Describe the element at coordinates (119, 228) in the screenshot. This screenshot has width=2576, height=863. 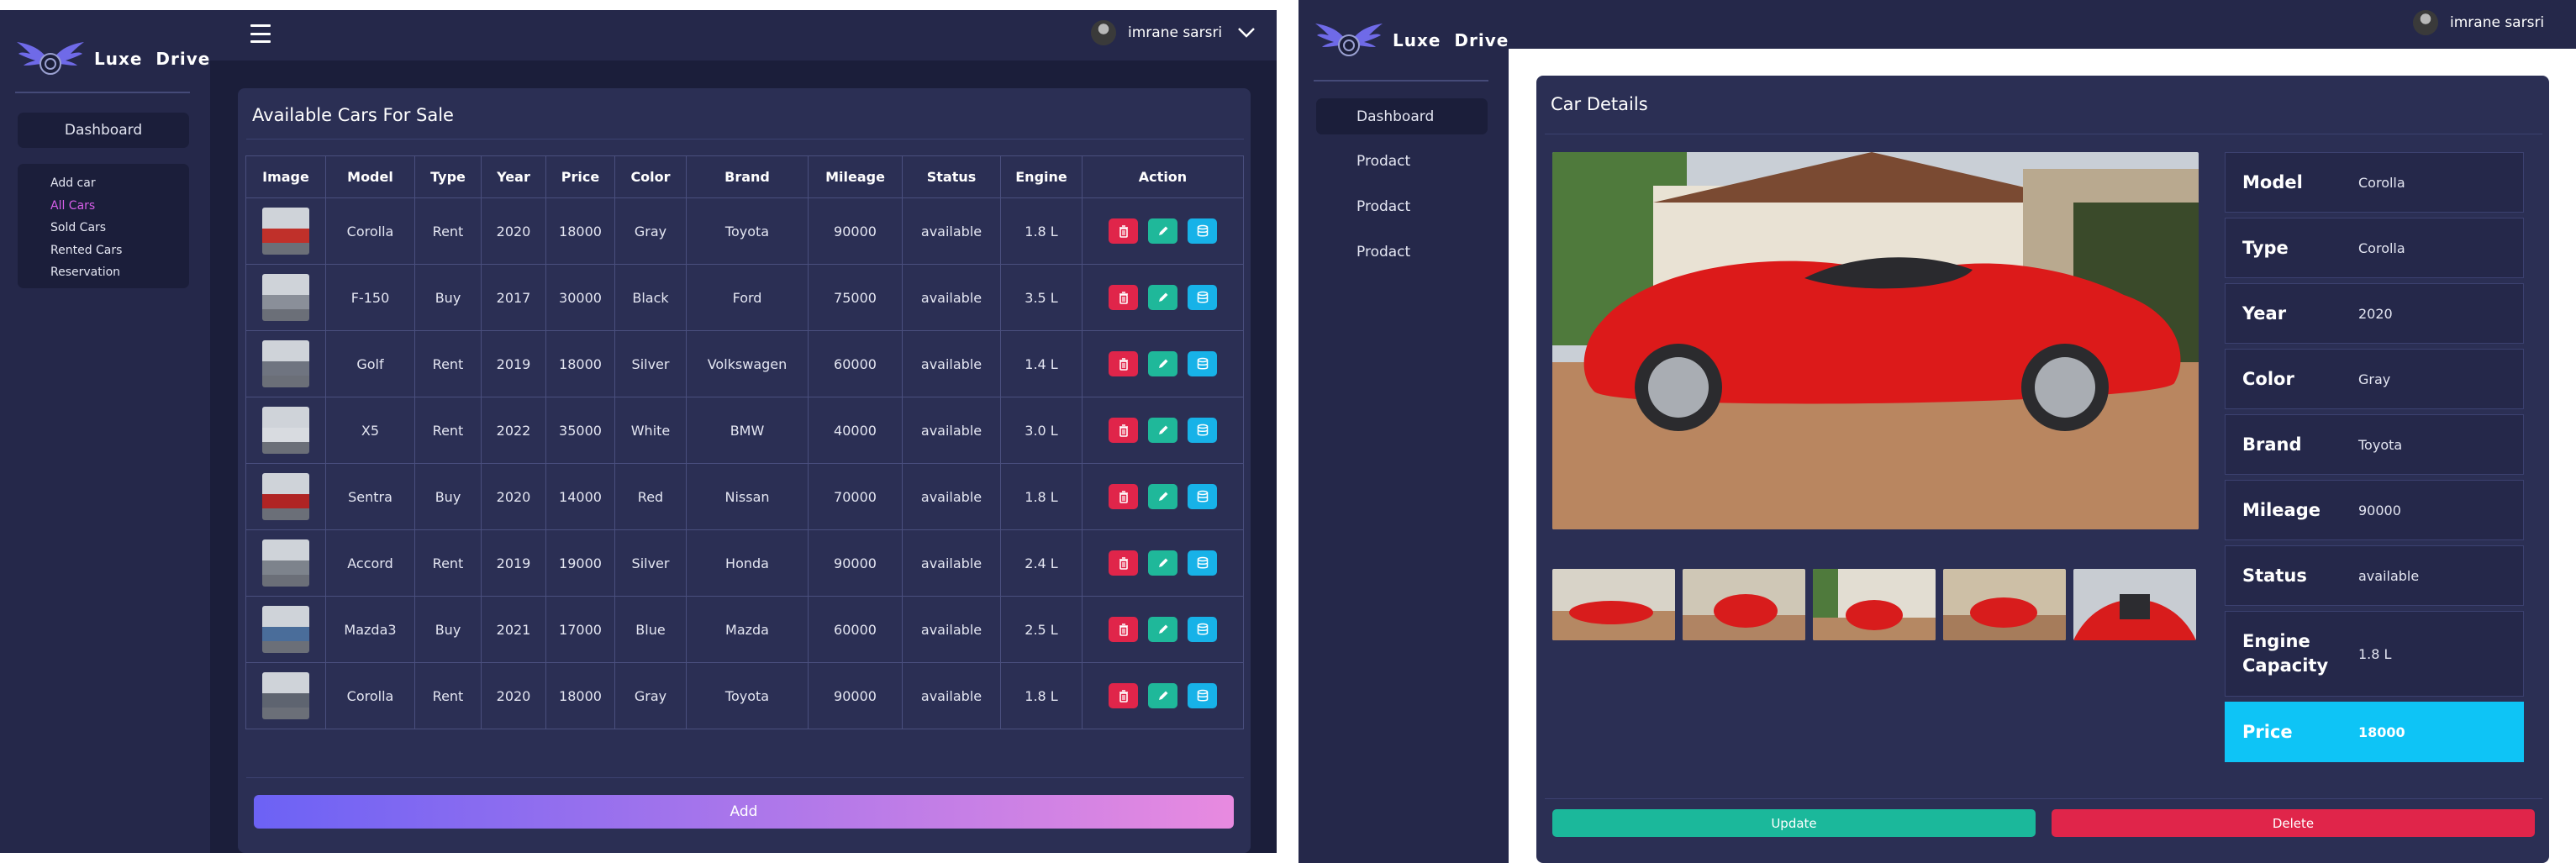
I see `submenu-item-sold-cars: Sold Cars` at that location.